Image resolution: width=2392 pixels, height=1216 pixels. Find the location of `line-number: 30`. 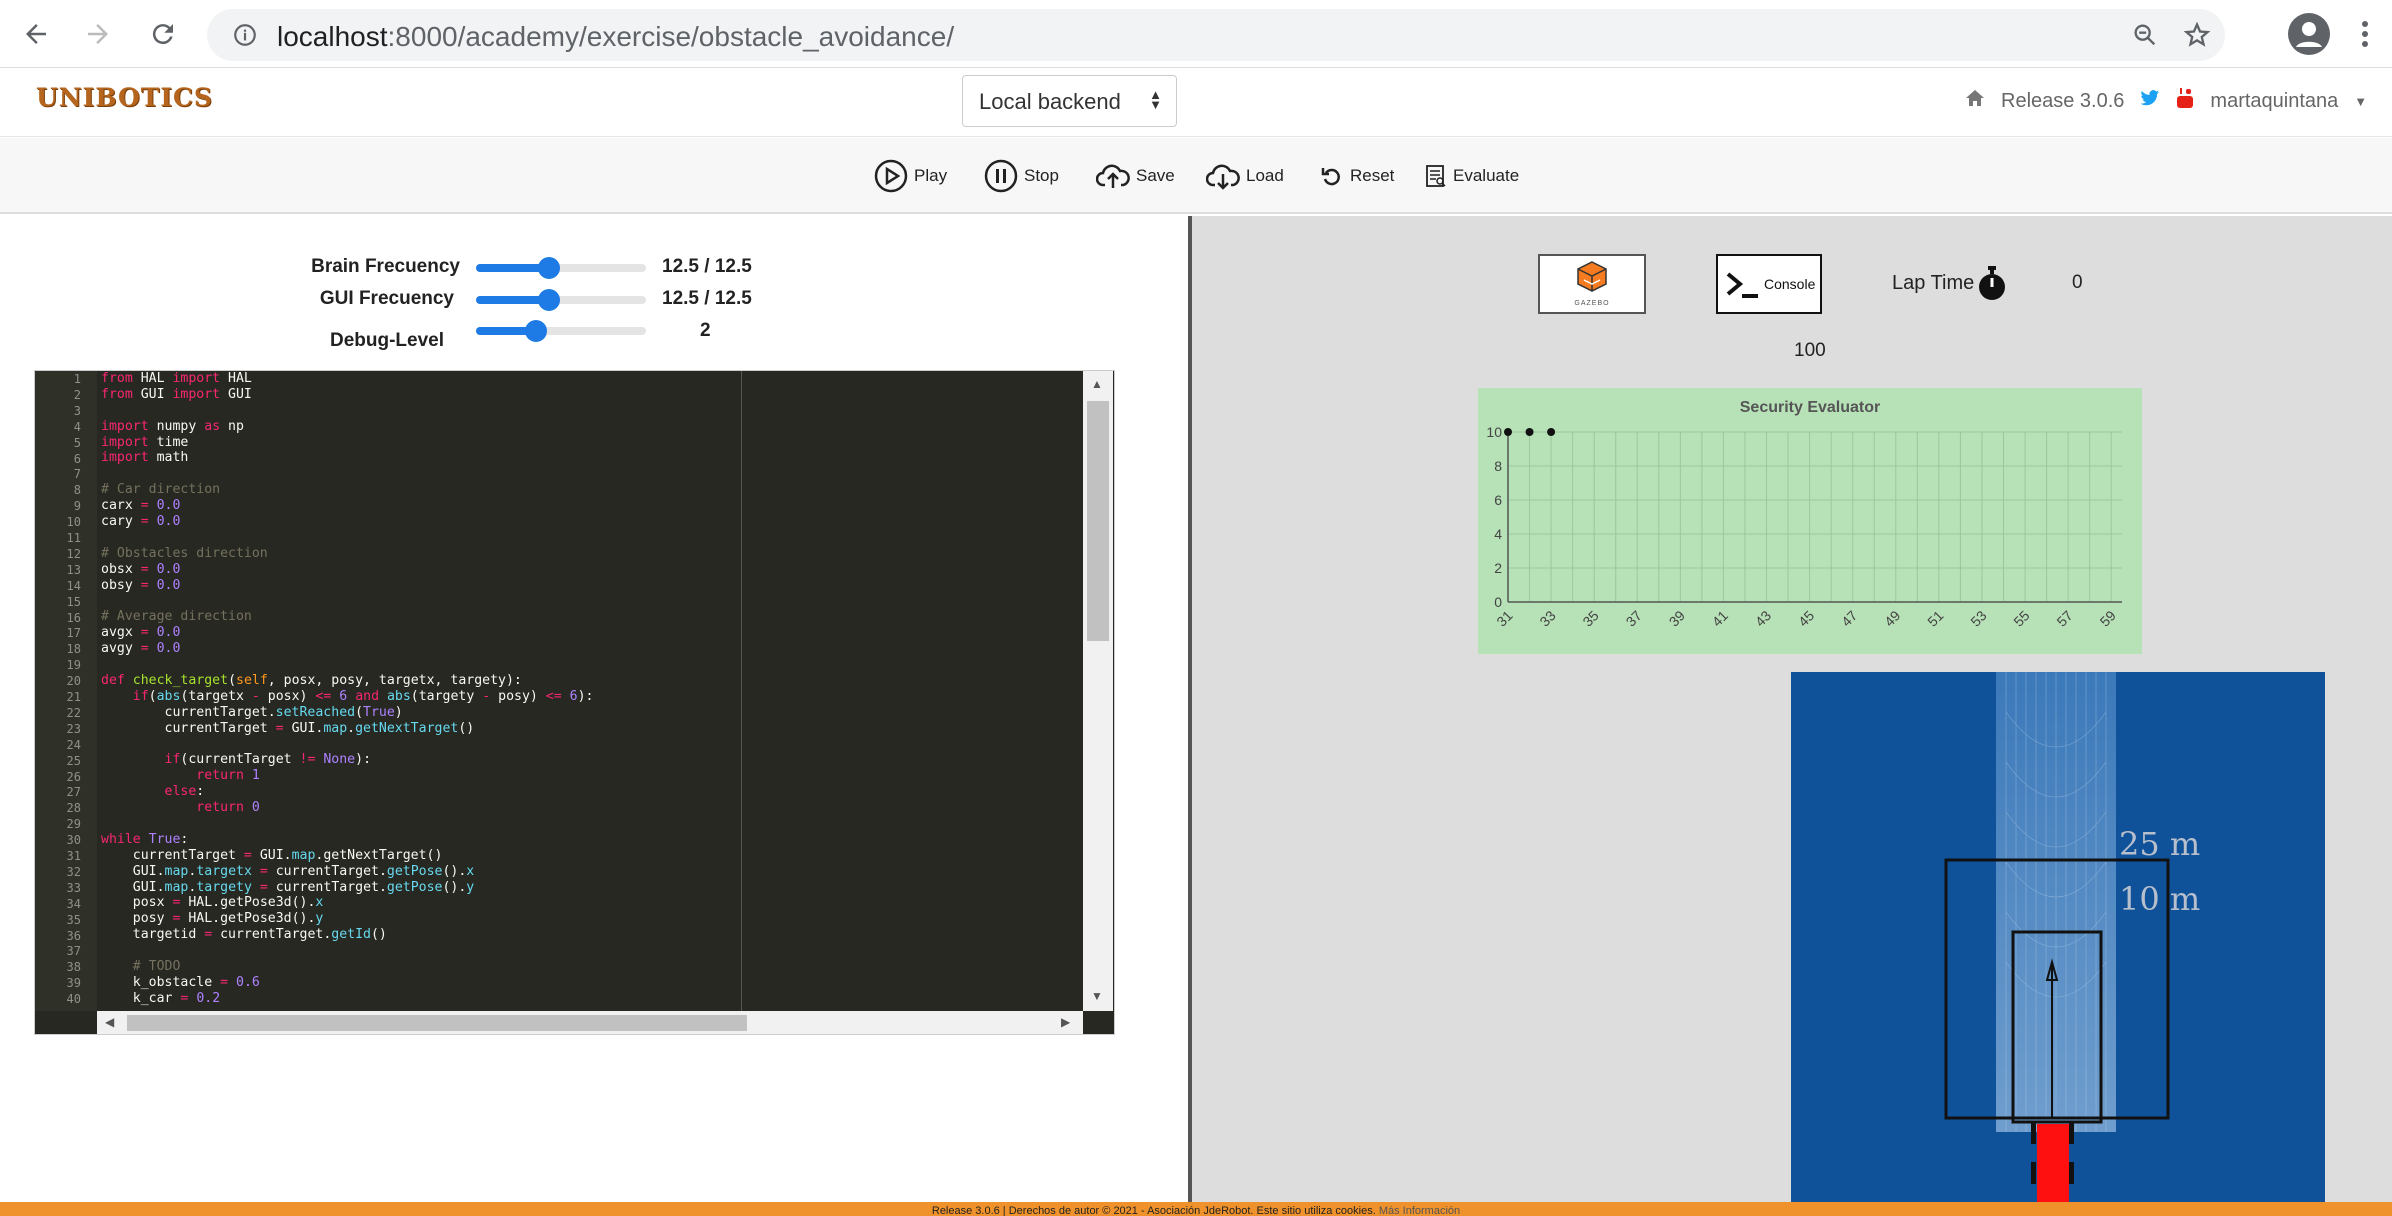

line-number: 30 is located at coordinates (73, 840).